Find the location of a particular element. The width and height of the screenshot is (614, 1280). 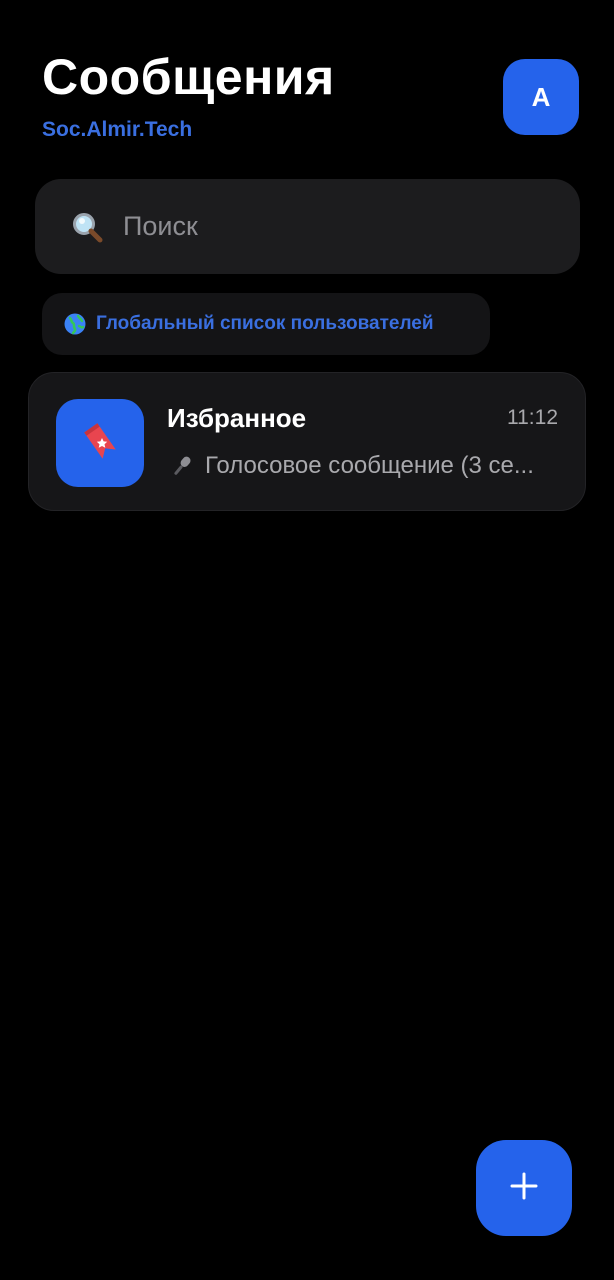

page-title: Сообщения is located at coordinates (188, 77).